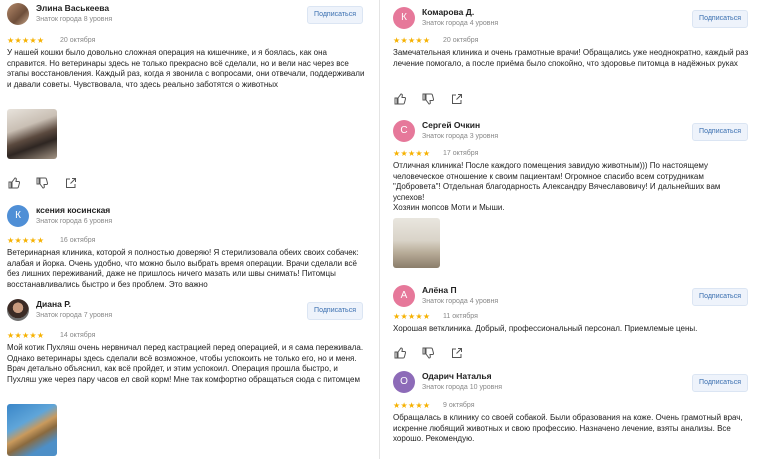 The height and width of the screenshot is (459, 760). Describe the element at coordinates (460, 316) in the screenshot. I see `review-date: 11 октября` at that location.